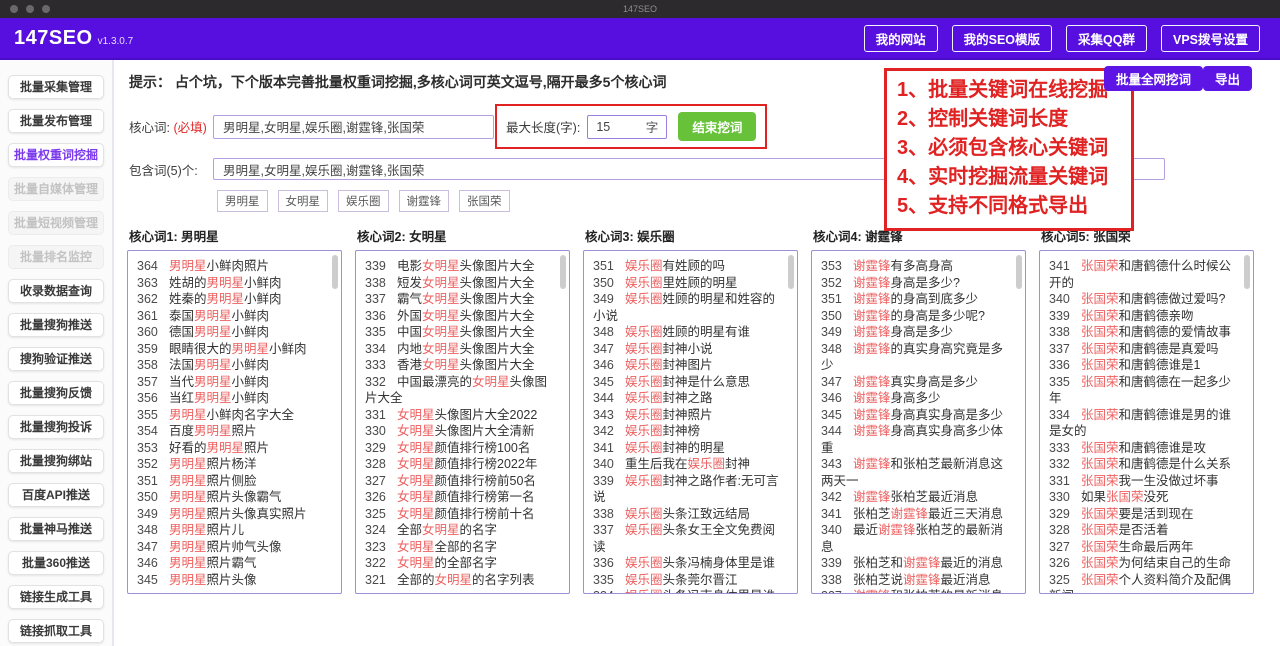 Image resolution: width=1280 pixels, height=646 pixels. What do you see at coordinates (993, 206) in the screenshot?
I see `annotation-line-4: 5、支持不同格式导出` at bounding box center [993, 206].